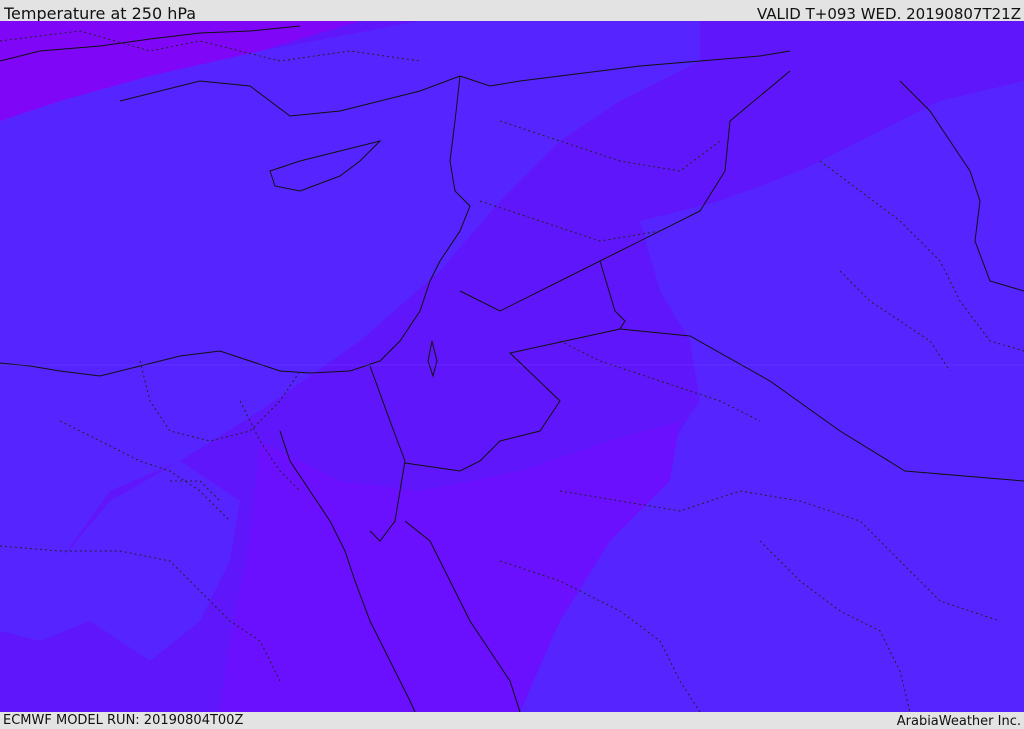 The width and height of the screenshot is (1024, 729). What do you see at coordinates (958, 721) in the screenshot?
I see `credit-text: ArabiaWeather Inc.` at bounding box center [958, 721].